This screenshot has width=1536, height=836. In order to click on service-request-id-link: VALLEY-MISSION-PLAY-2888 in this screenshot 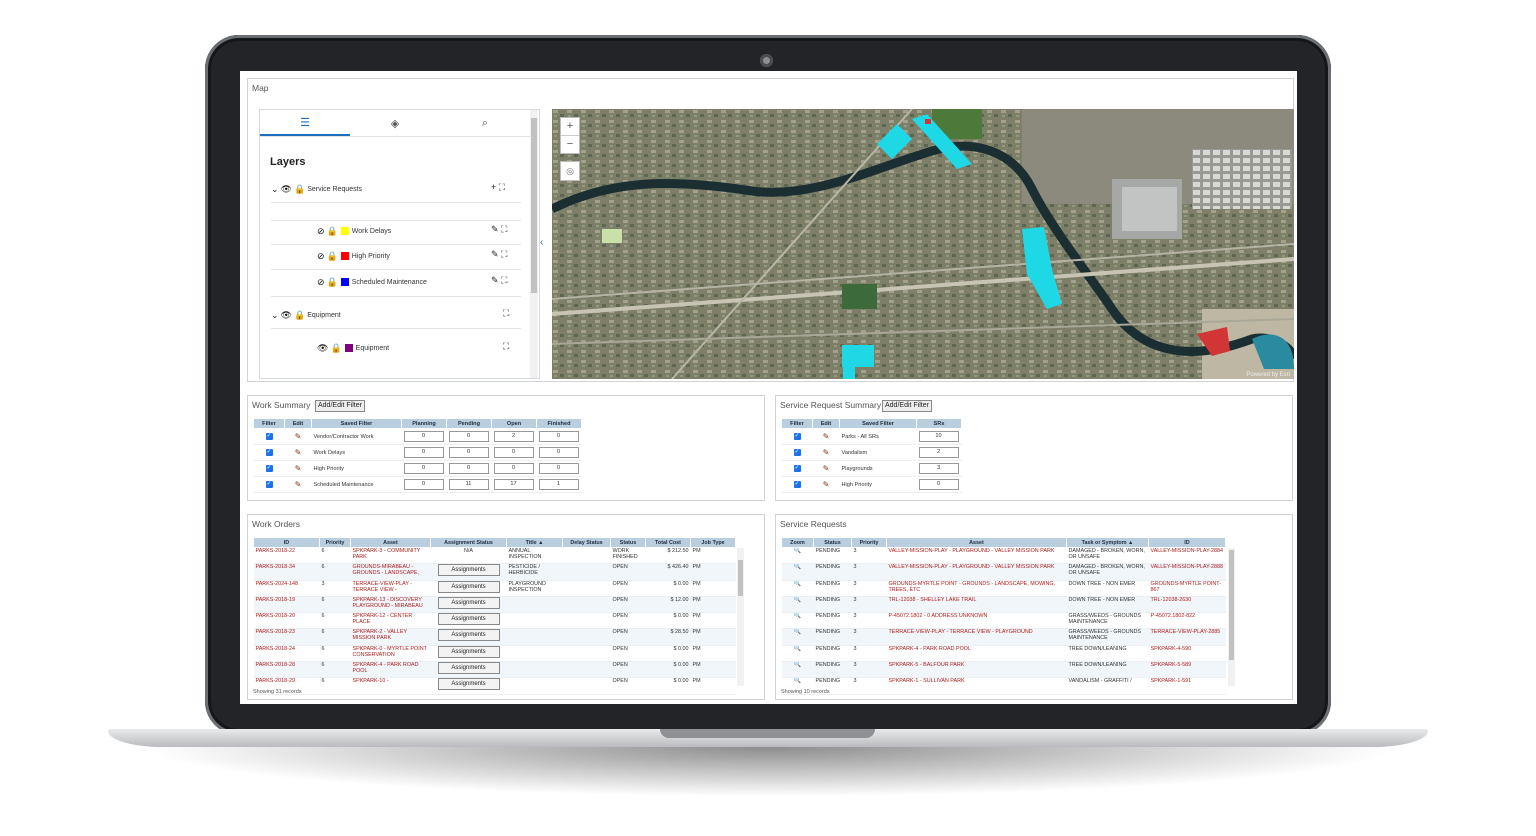, I will do `click(1187, 572)`.